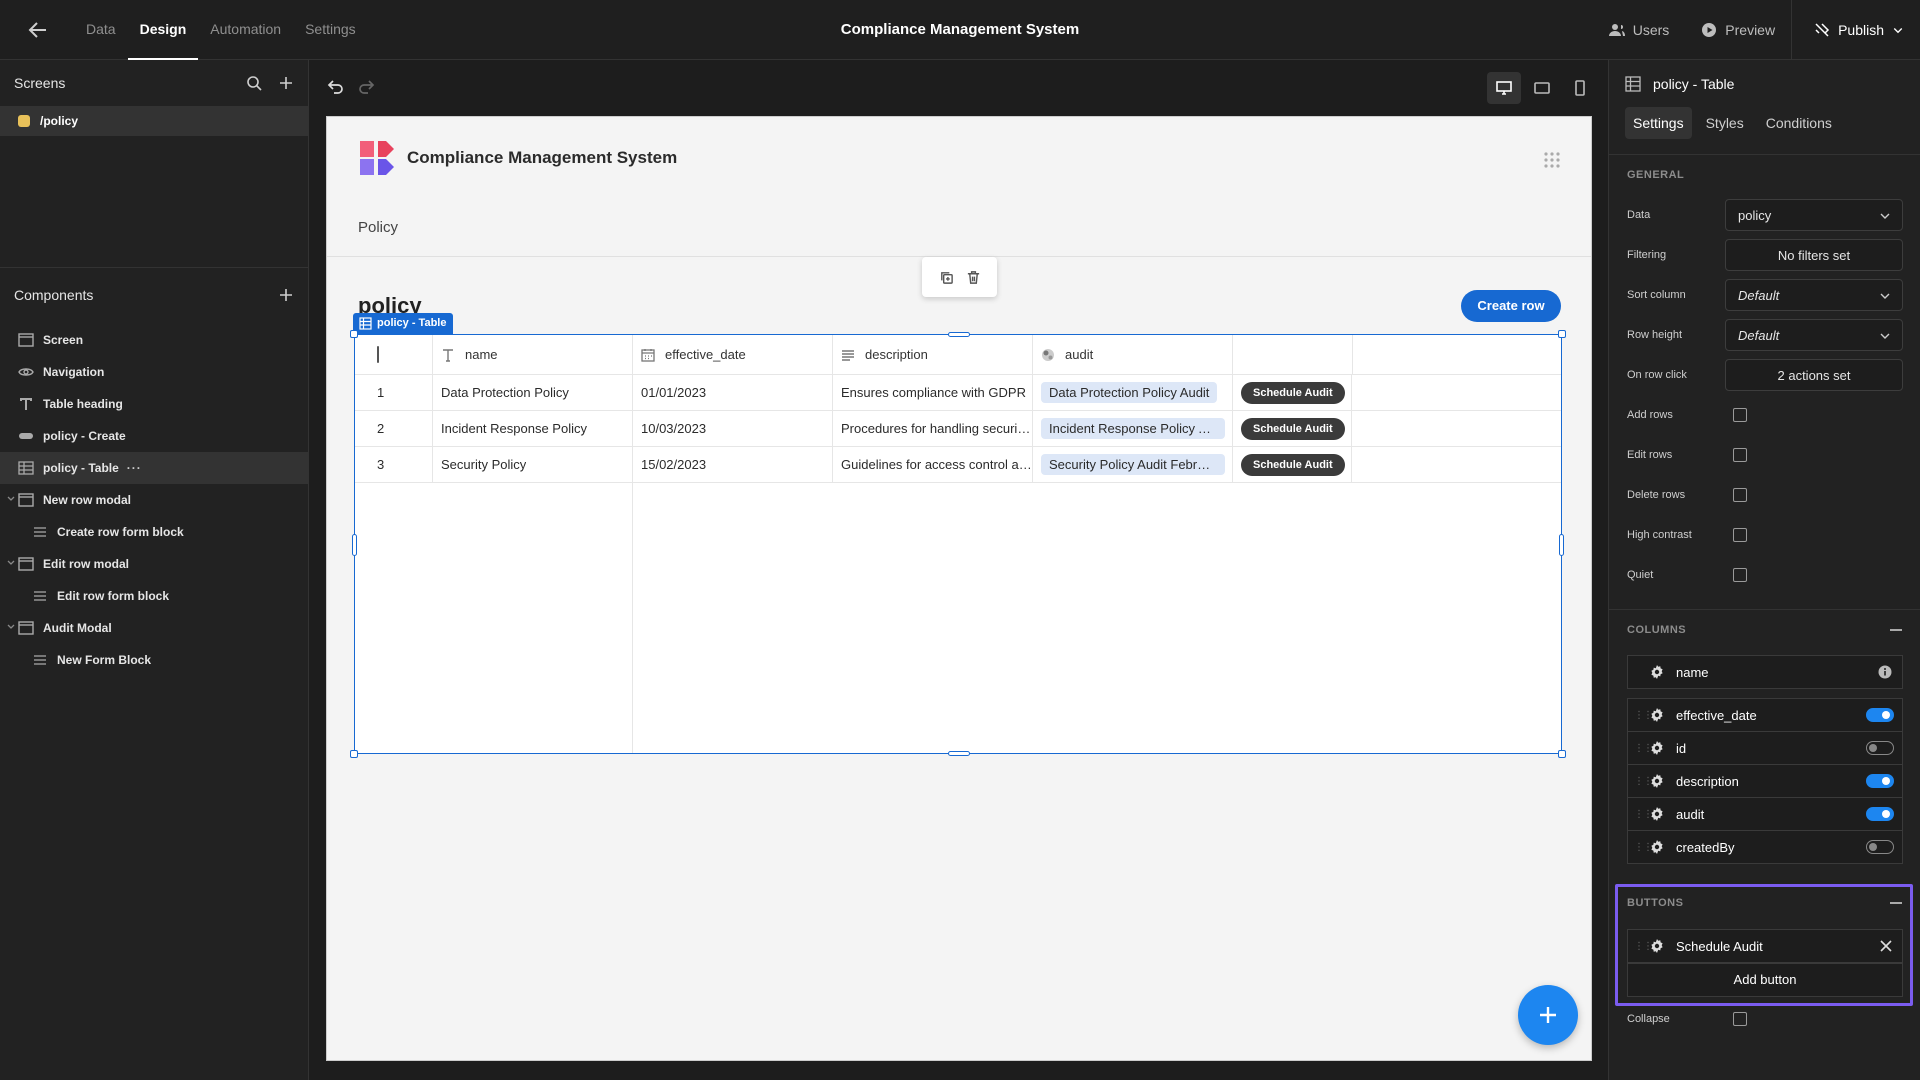  Describe the element at coordinates (1132, 354) in the screenshot. I see `column-header-audit: audit` at that location.